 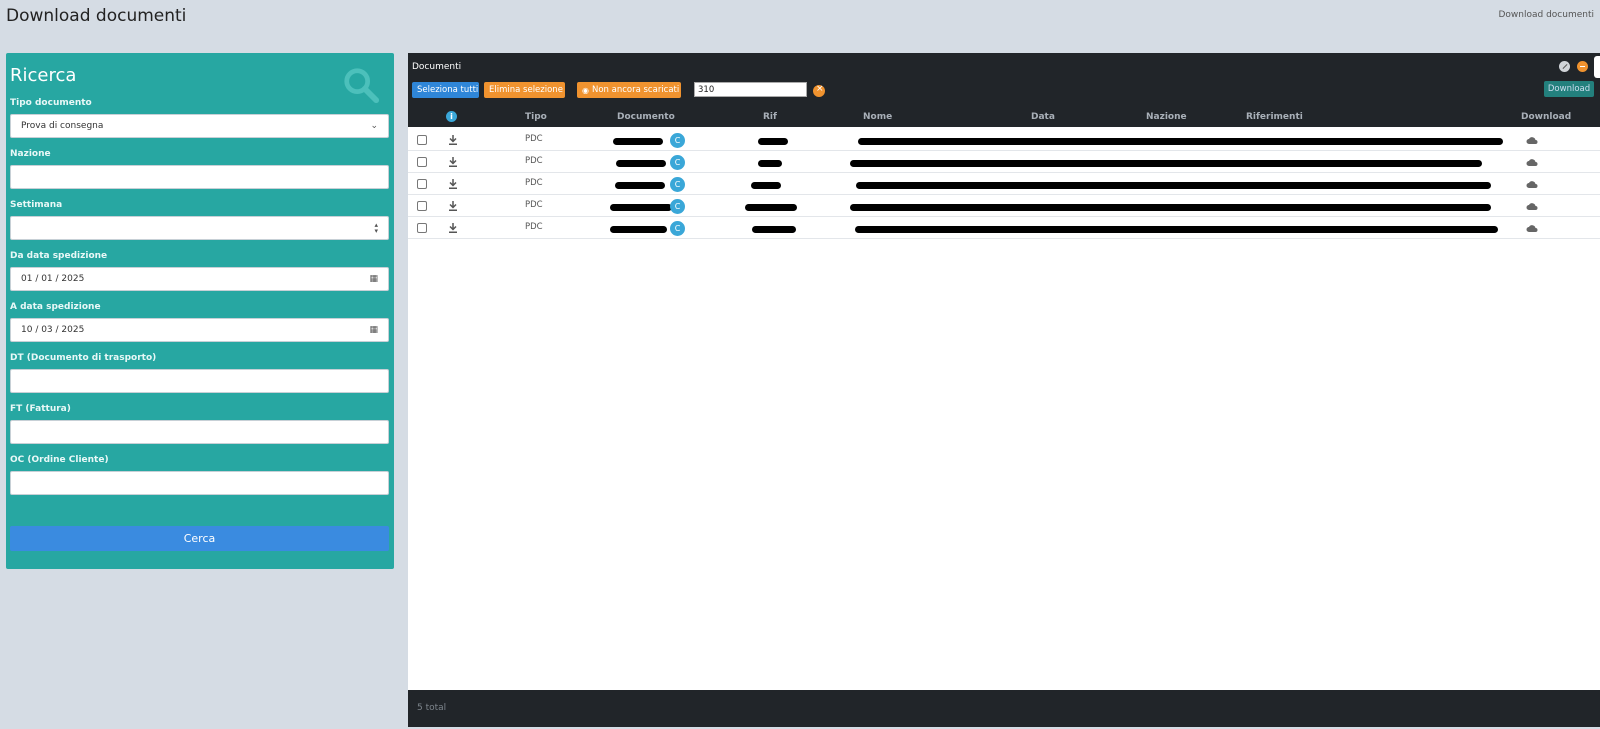 I want to click on info-icon: i, so click(x=451, y=116).